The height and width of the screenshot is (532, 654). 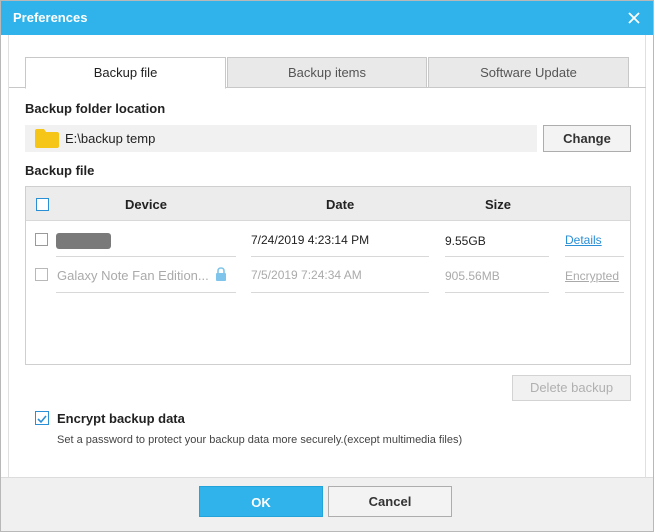 What do you see at coordinates (60, 170) in the screenshot?
I see `backup-file-heading: Backup file` at bounding box center [60, 170].